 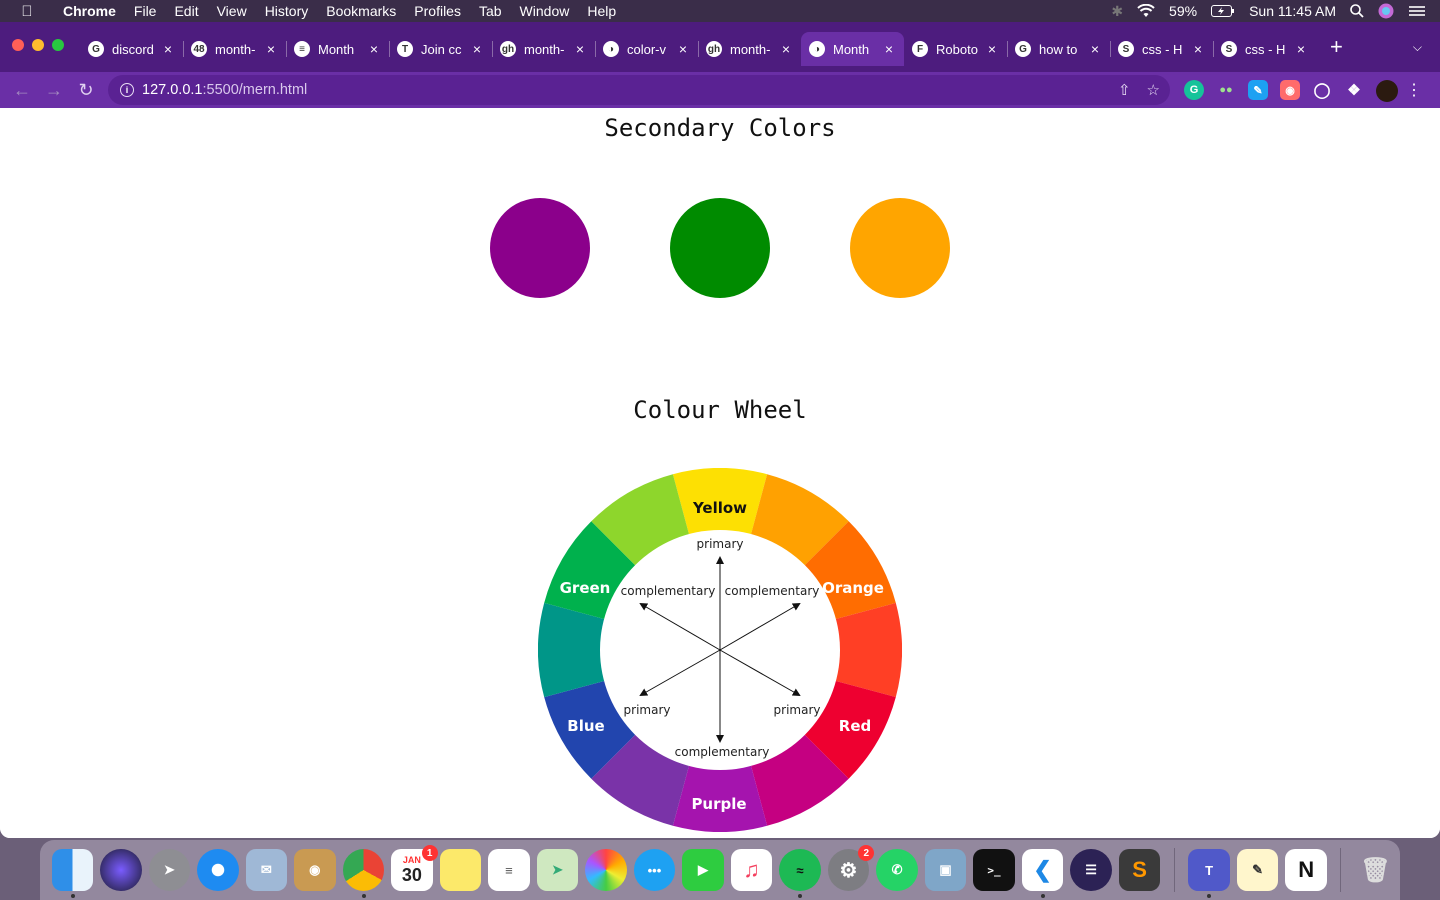 I want to click on wifi-icon, so click(x=1146, y=11).